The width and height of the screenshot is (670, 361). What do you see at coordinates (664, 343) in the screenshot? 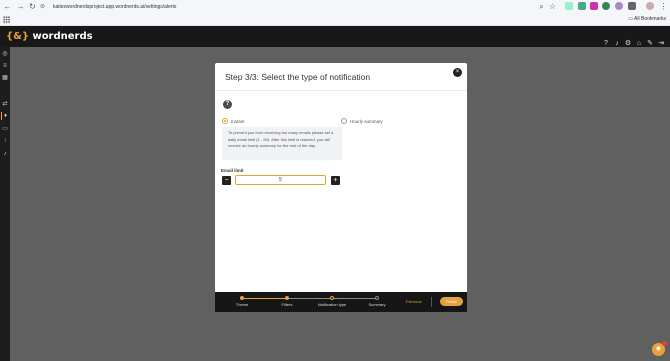
I see `chat-notification-badge` at bounding box center [664, 343].